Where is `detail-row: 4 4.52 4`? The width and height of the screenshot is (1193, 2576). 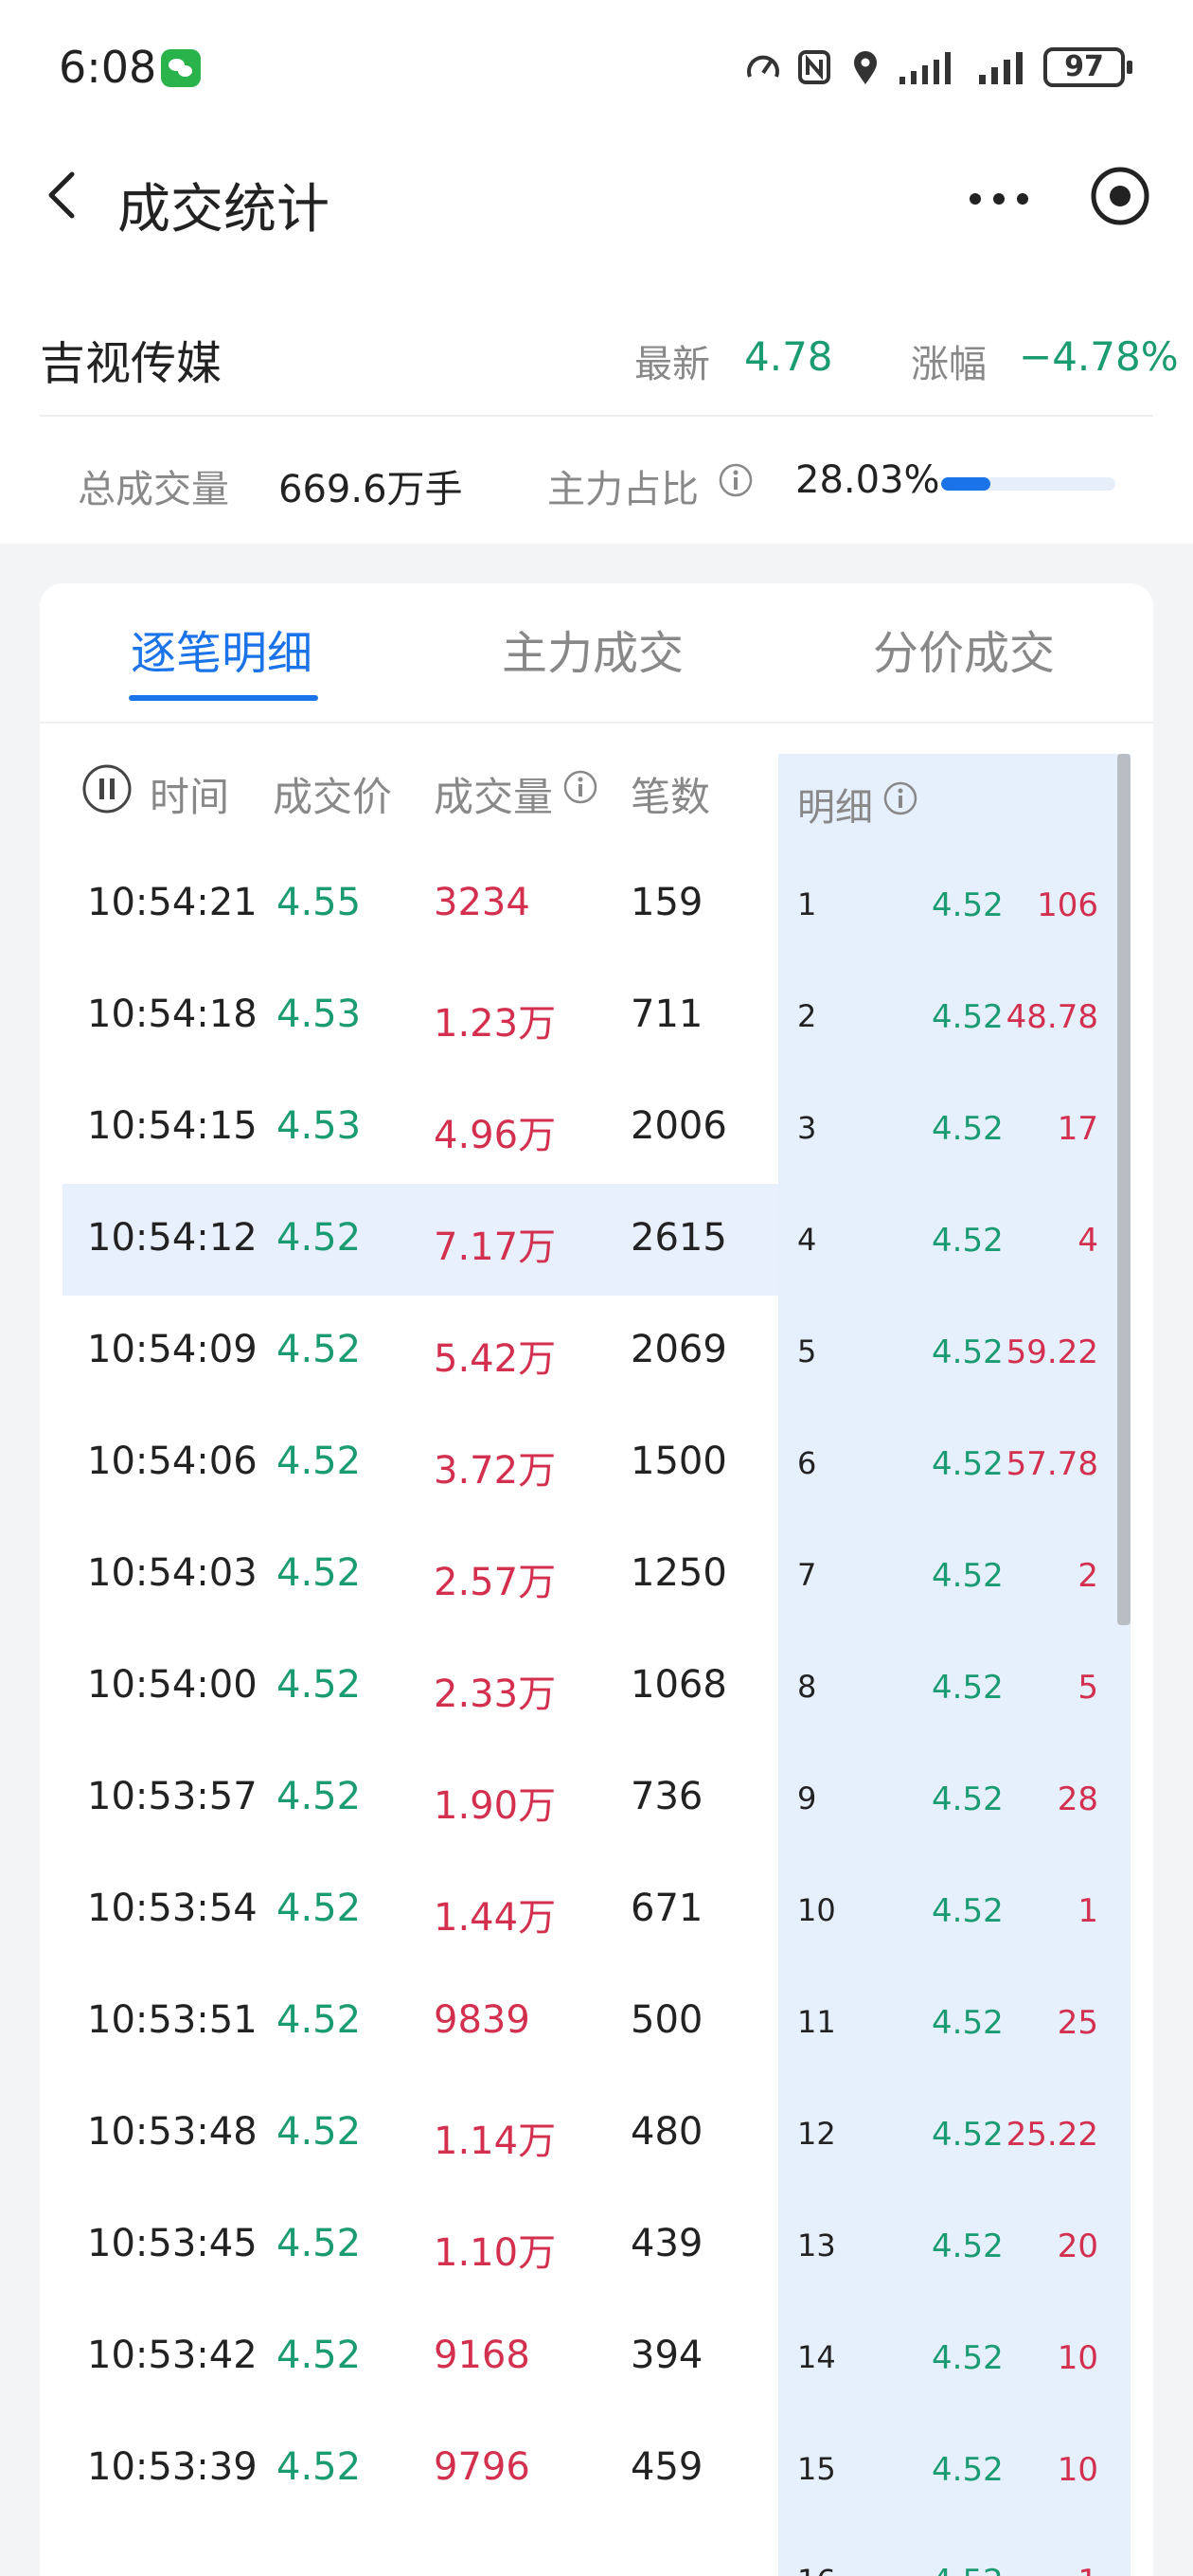 detail-row: 4 4.52 4 is located at coordinates (947, 1268).